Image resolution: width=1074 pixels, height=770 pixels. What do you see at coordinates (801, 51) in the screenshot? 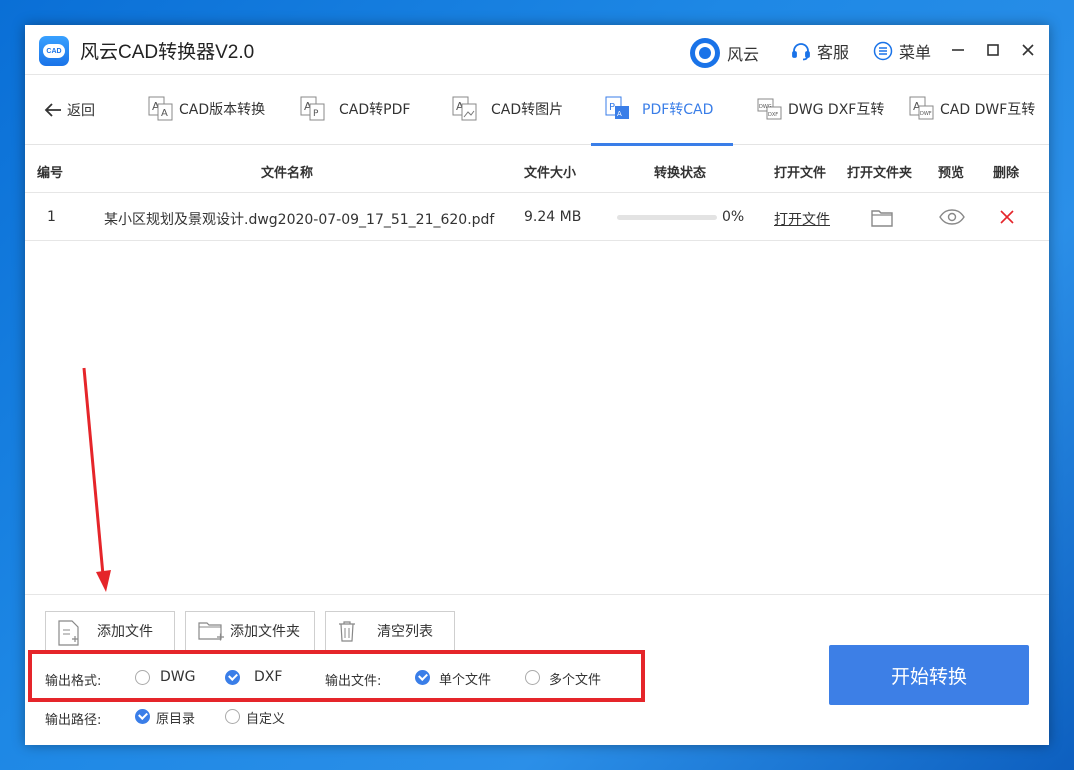
I see `headset-icon` at bounding box center [801, 51].